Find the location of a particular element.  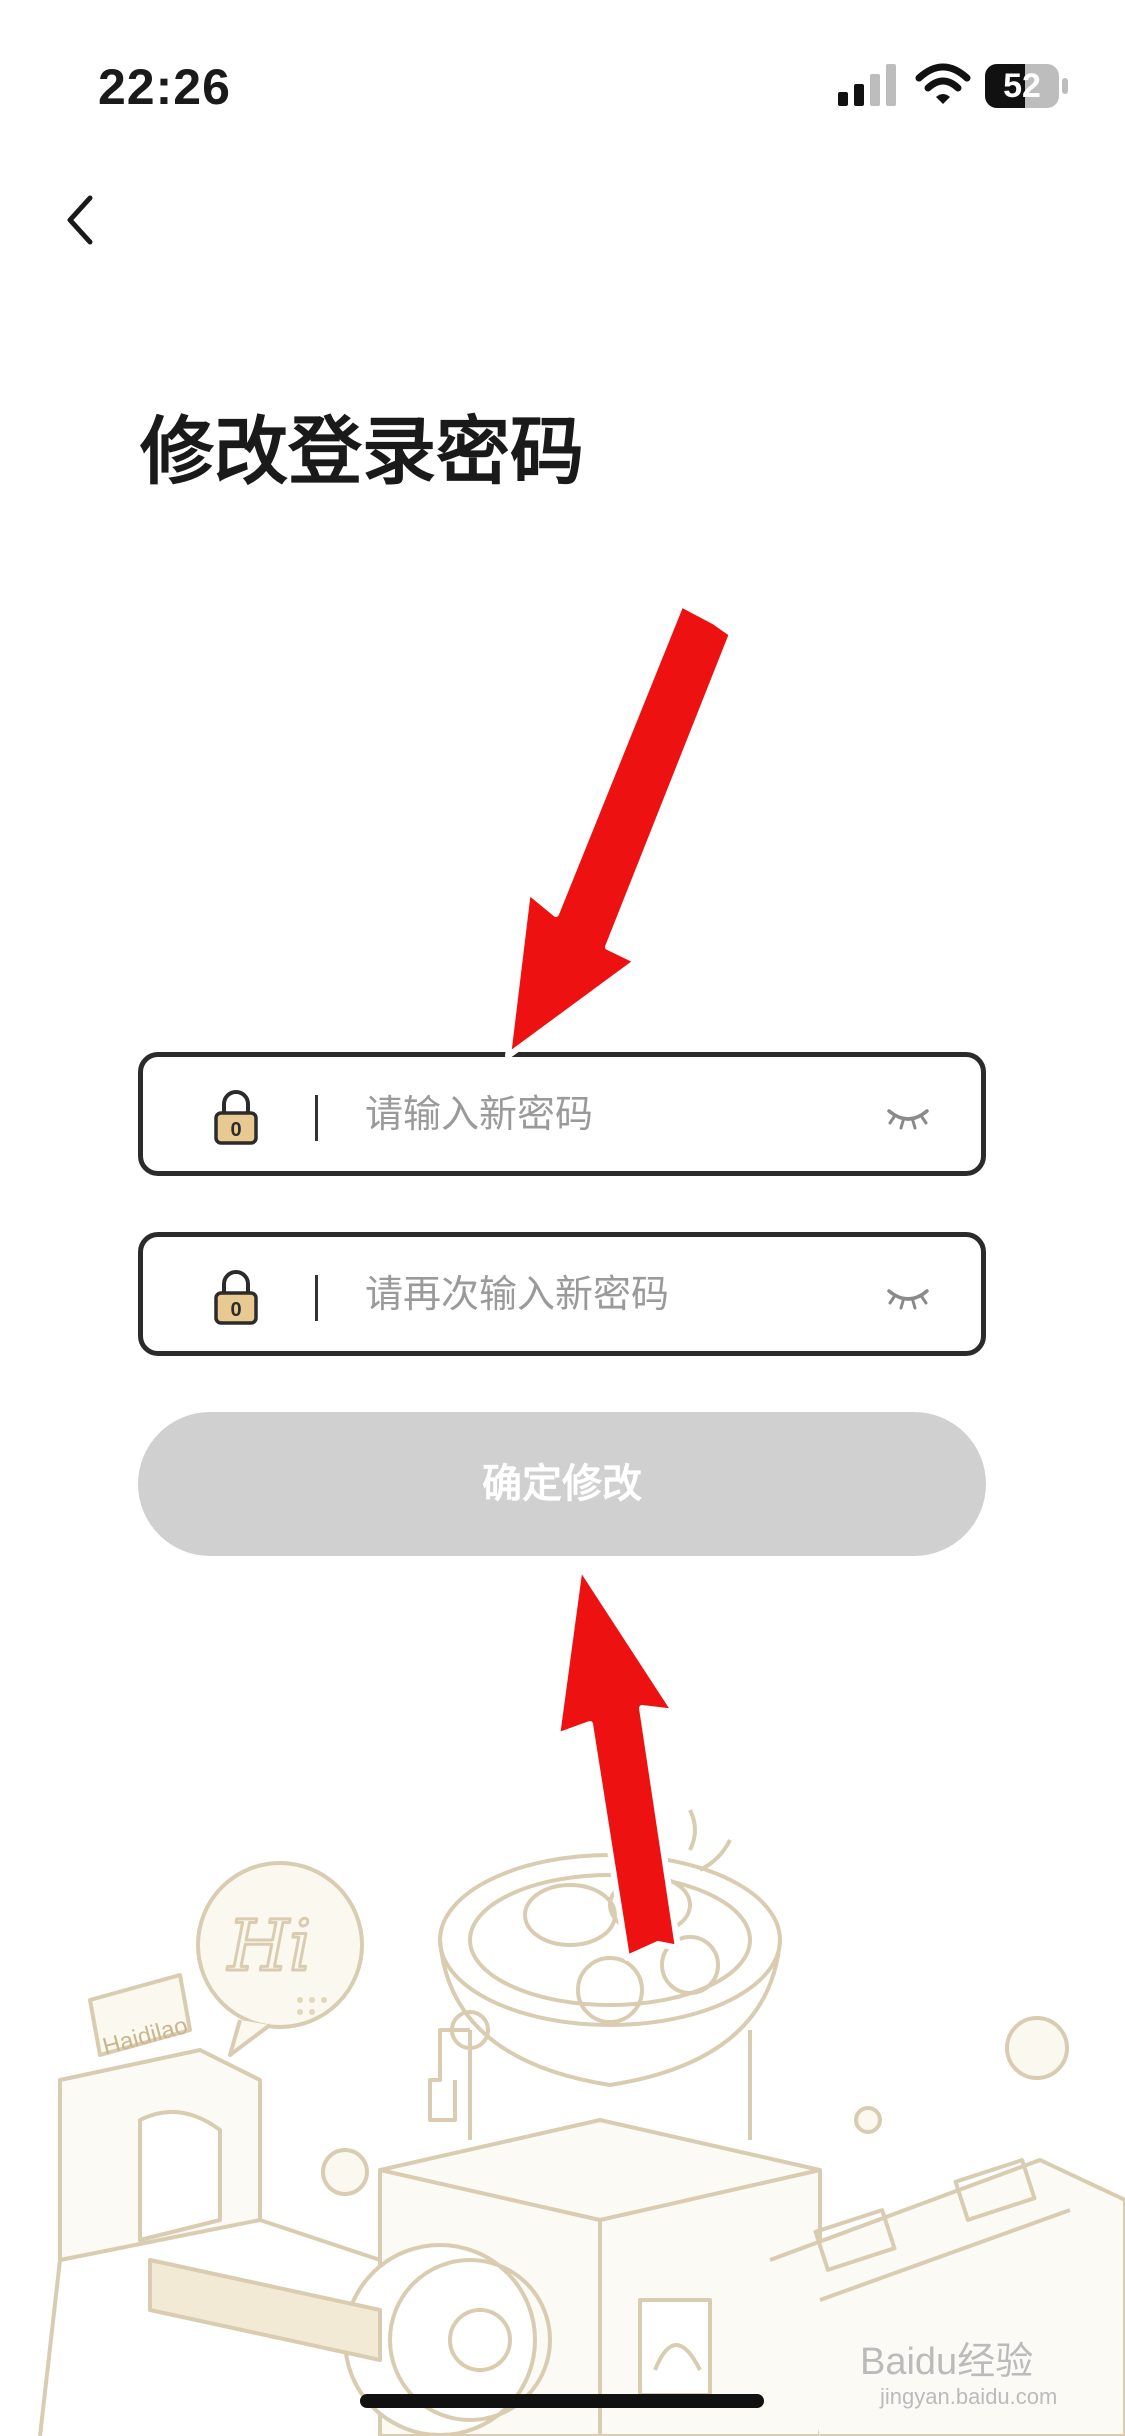

battery-indicator: 52 is located at coordinates (1027, 86).